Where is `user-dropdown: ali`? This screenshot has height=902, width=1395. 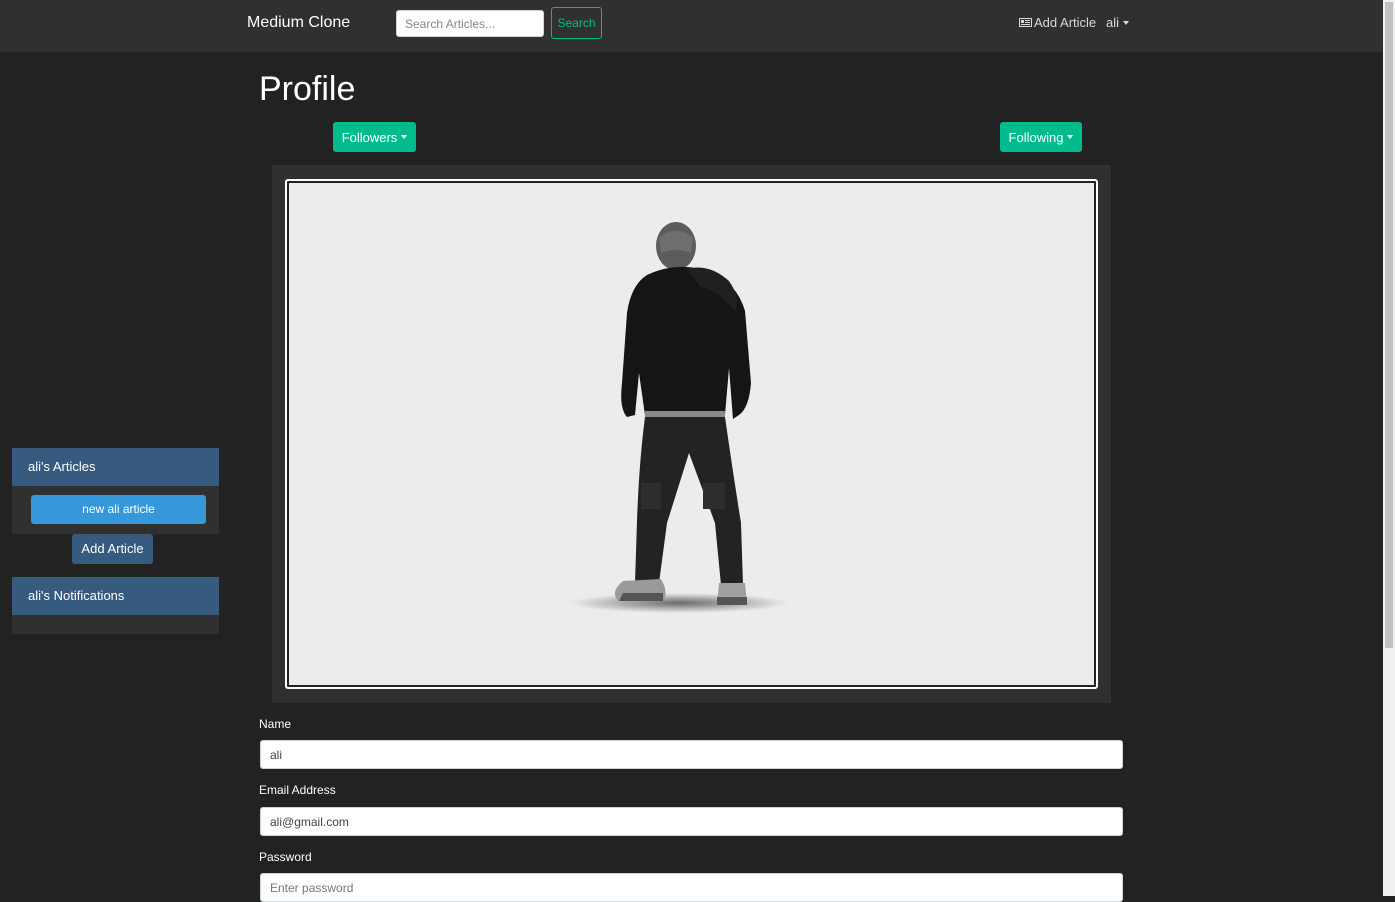 user-dropdown: ali is located at coordinates (1118, 22).